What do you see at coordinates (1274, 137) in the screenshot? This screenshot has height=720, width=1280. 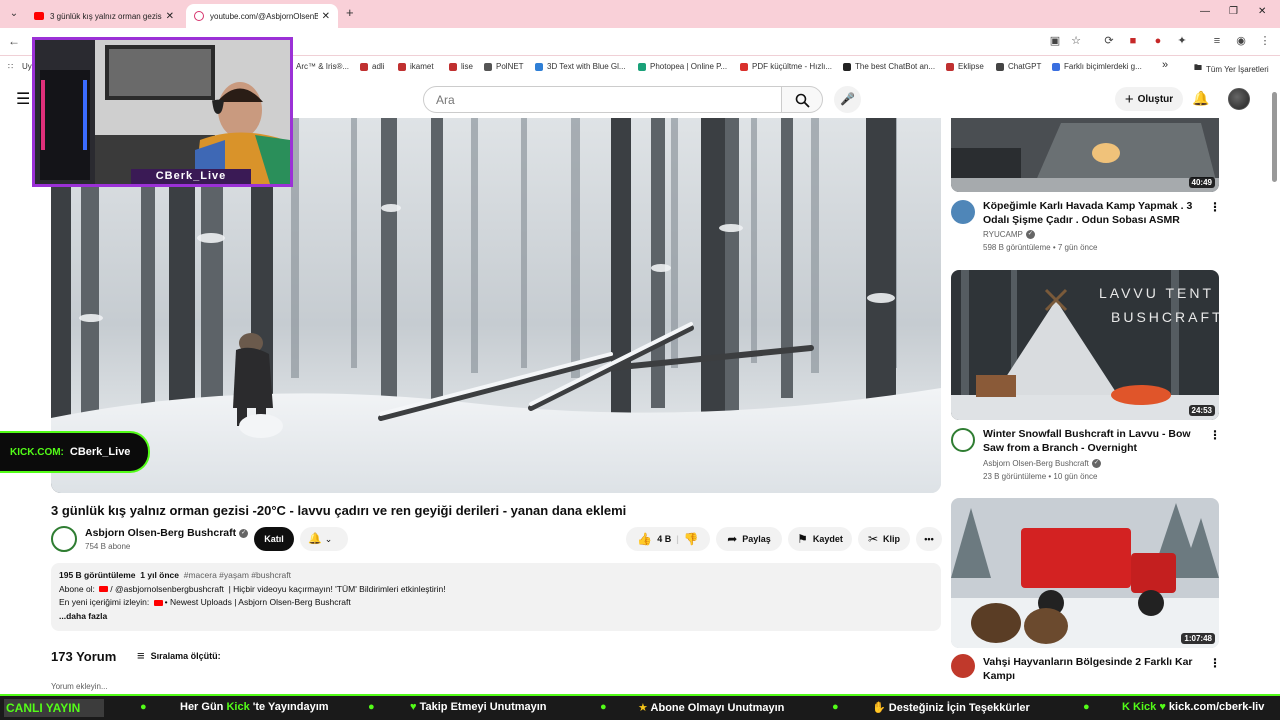 I see `scrollbar-thumb` at bounding box center [1274, 137].